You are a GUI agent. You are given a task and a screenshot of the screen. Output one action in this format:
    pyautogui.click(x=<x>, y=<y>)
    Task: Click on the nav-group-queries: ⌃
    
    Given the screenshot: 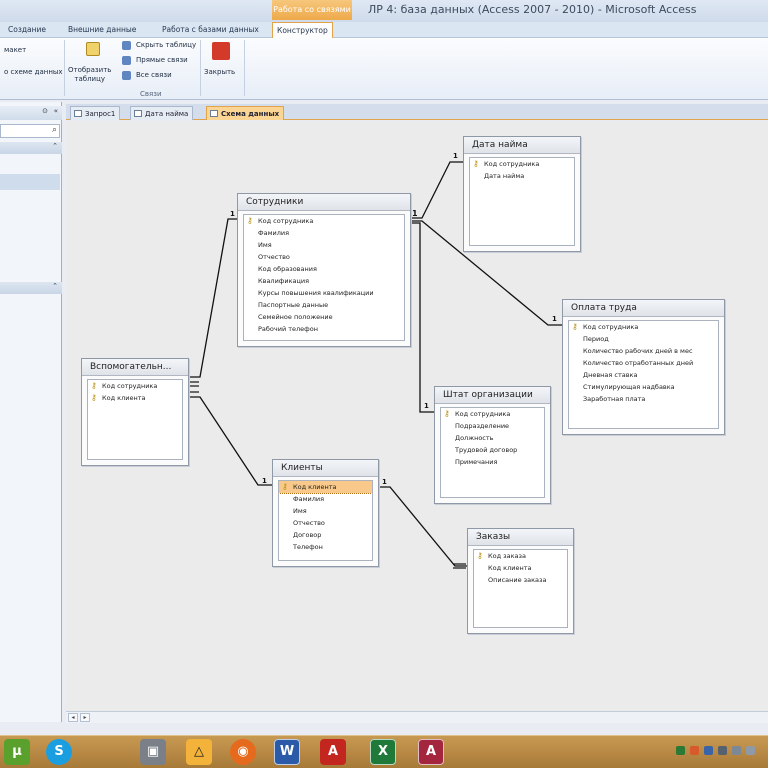 What is the action you would take?
    pyautogui.click(x=31, y=288)
    